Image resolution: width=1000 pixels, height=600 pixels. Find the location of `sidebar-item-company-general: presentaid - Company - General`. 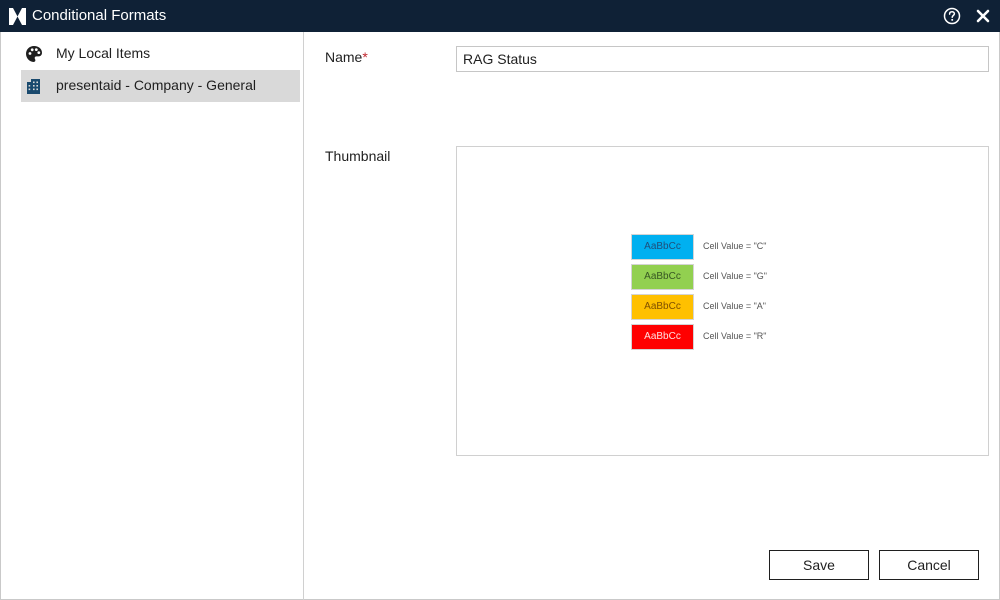

sidebar-item-company-general: presentaid - Company - General is located at coordinates (160, 86).